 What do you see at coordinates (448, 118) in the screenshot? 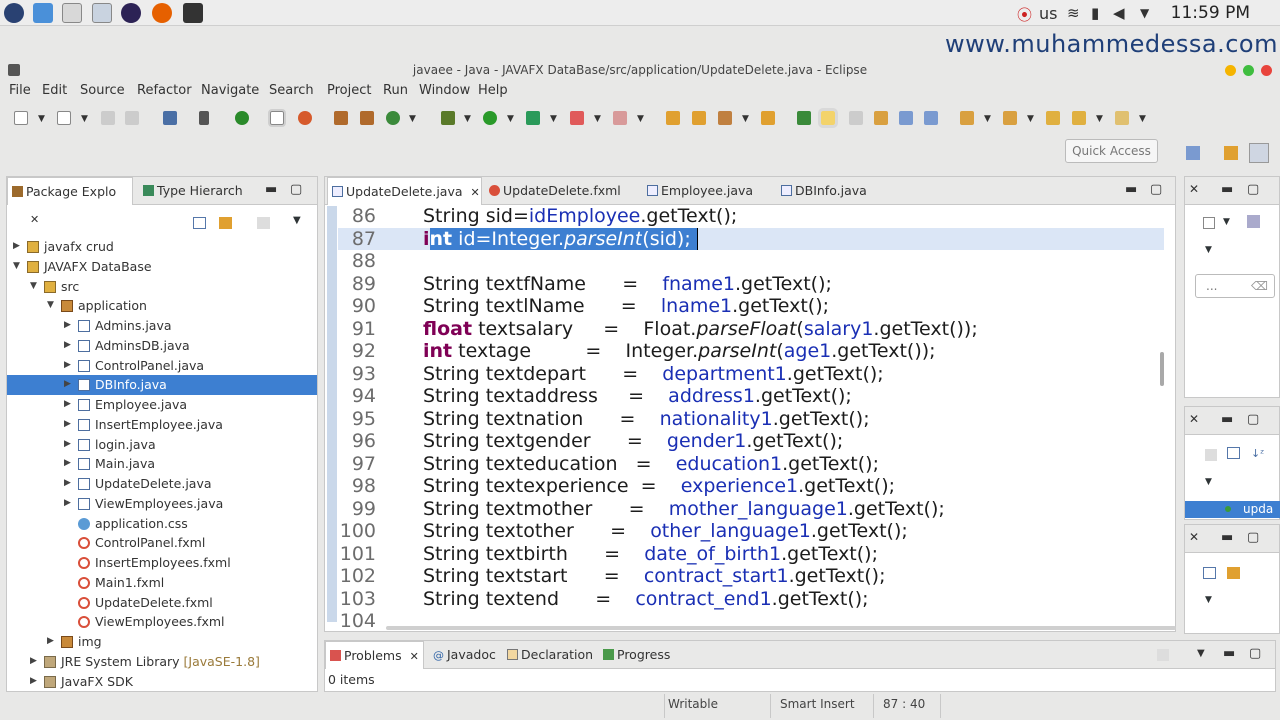
I see `debug-icon` at bounding box center [448, 118].